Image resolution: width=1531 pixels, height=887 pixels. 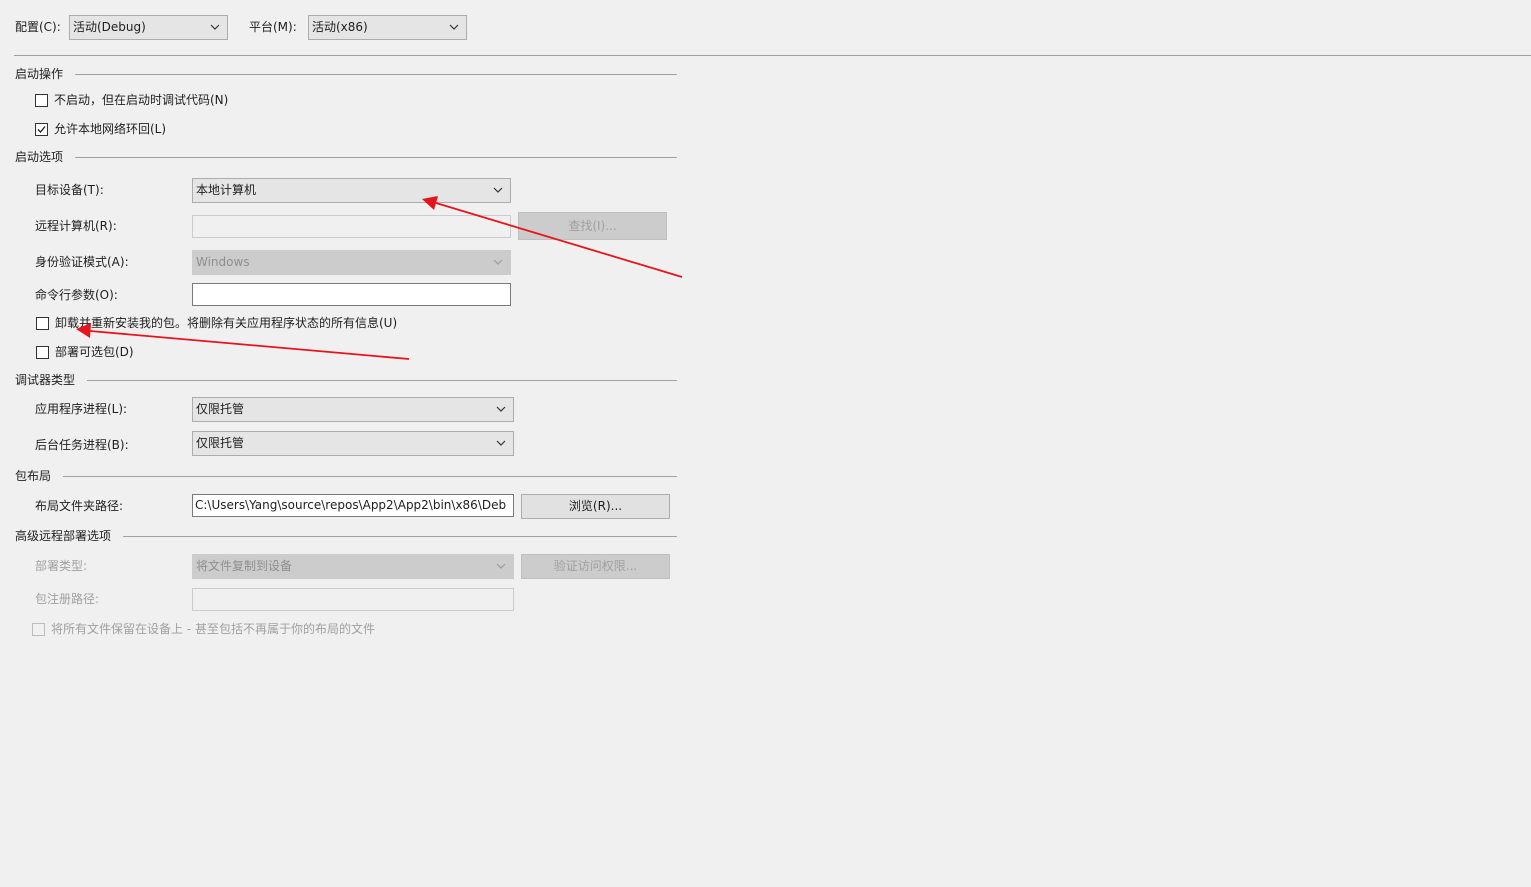 I want to click on annotation-arrow-uninstall, so click(x=243, y=341).